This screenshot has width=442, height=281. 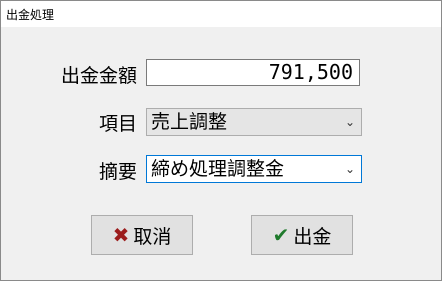 I want to click on window-title: 出金処理, so click(x=30, y=15).